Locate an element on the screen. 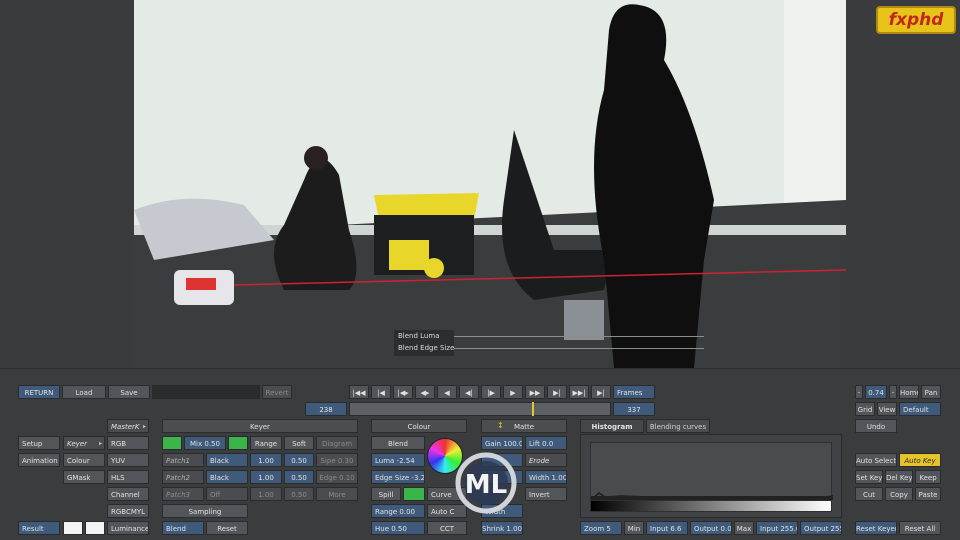  mix-slider: Mix 0.50 is located at coordinates (205, 443).